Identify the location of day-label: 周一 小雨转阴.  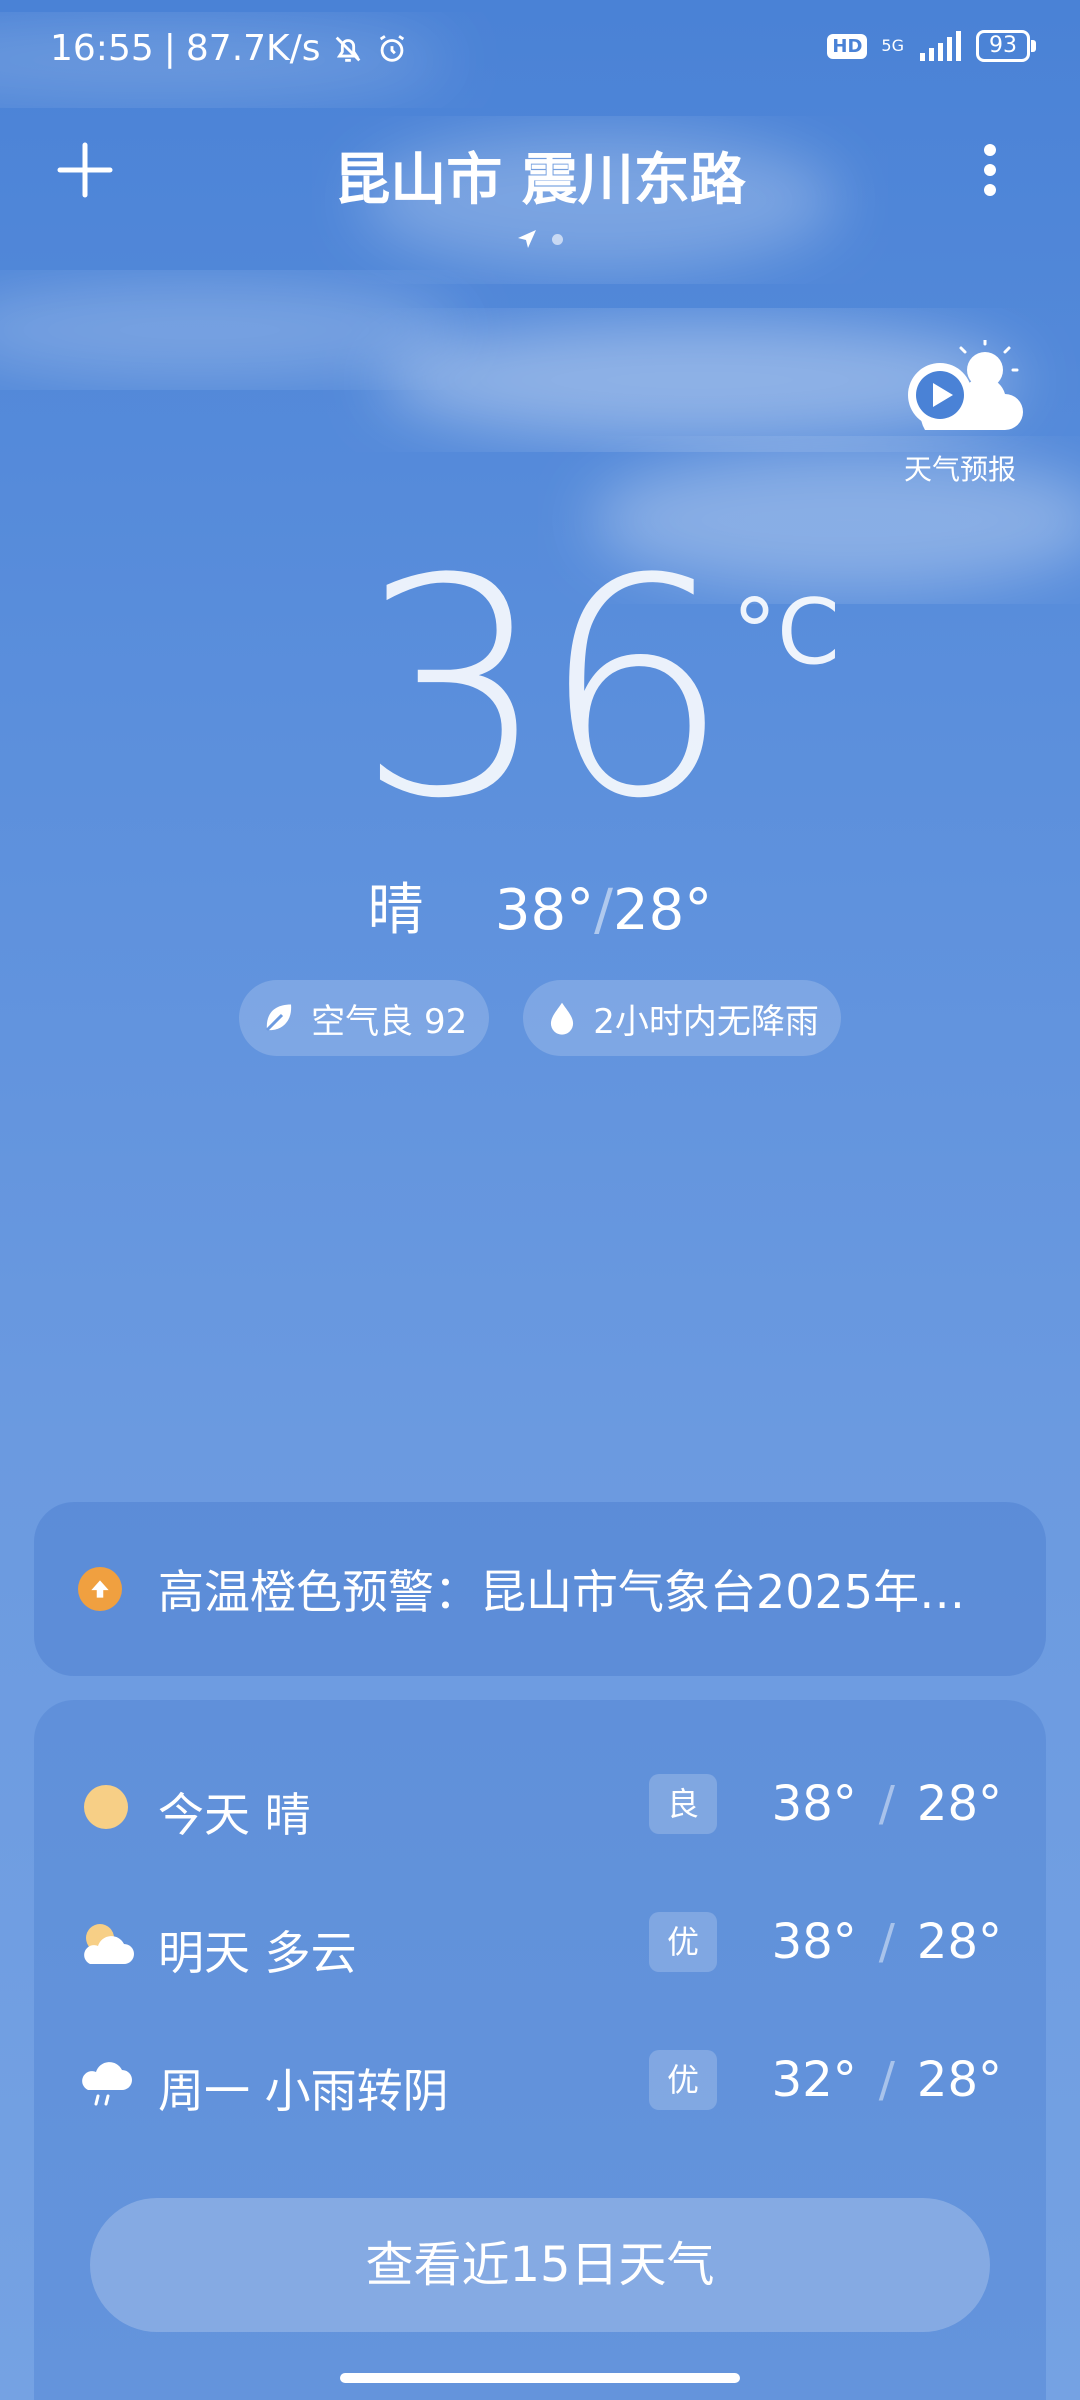
(303, 2091).